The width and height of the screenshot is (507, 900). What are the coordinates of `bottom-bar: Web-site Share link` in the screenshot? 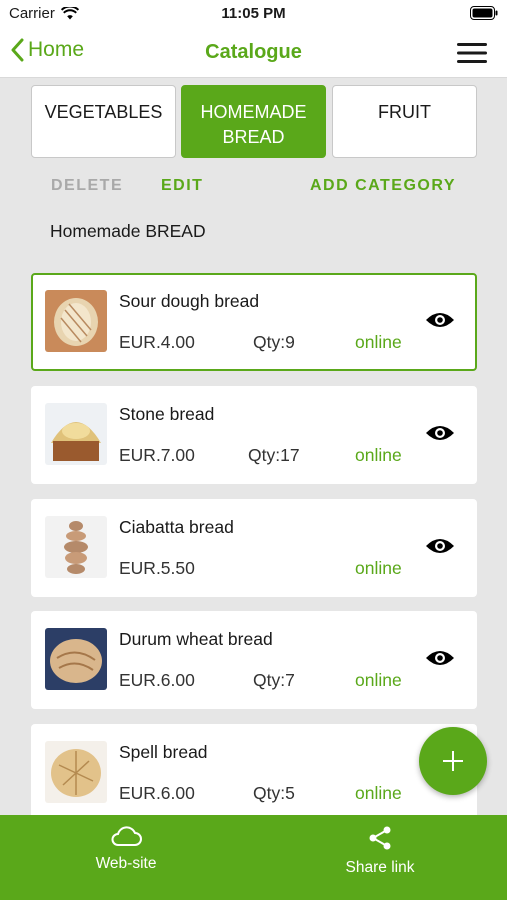 It's located at (253, 857).